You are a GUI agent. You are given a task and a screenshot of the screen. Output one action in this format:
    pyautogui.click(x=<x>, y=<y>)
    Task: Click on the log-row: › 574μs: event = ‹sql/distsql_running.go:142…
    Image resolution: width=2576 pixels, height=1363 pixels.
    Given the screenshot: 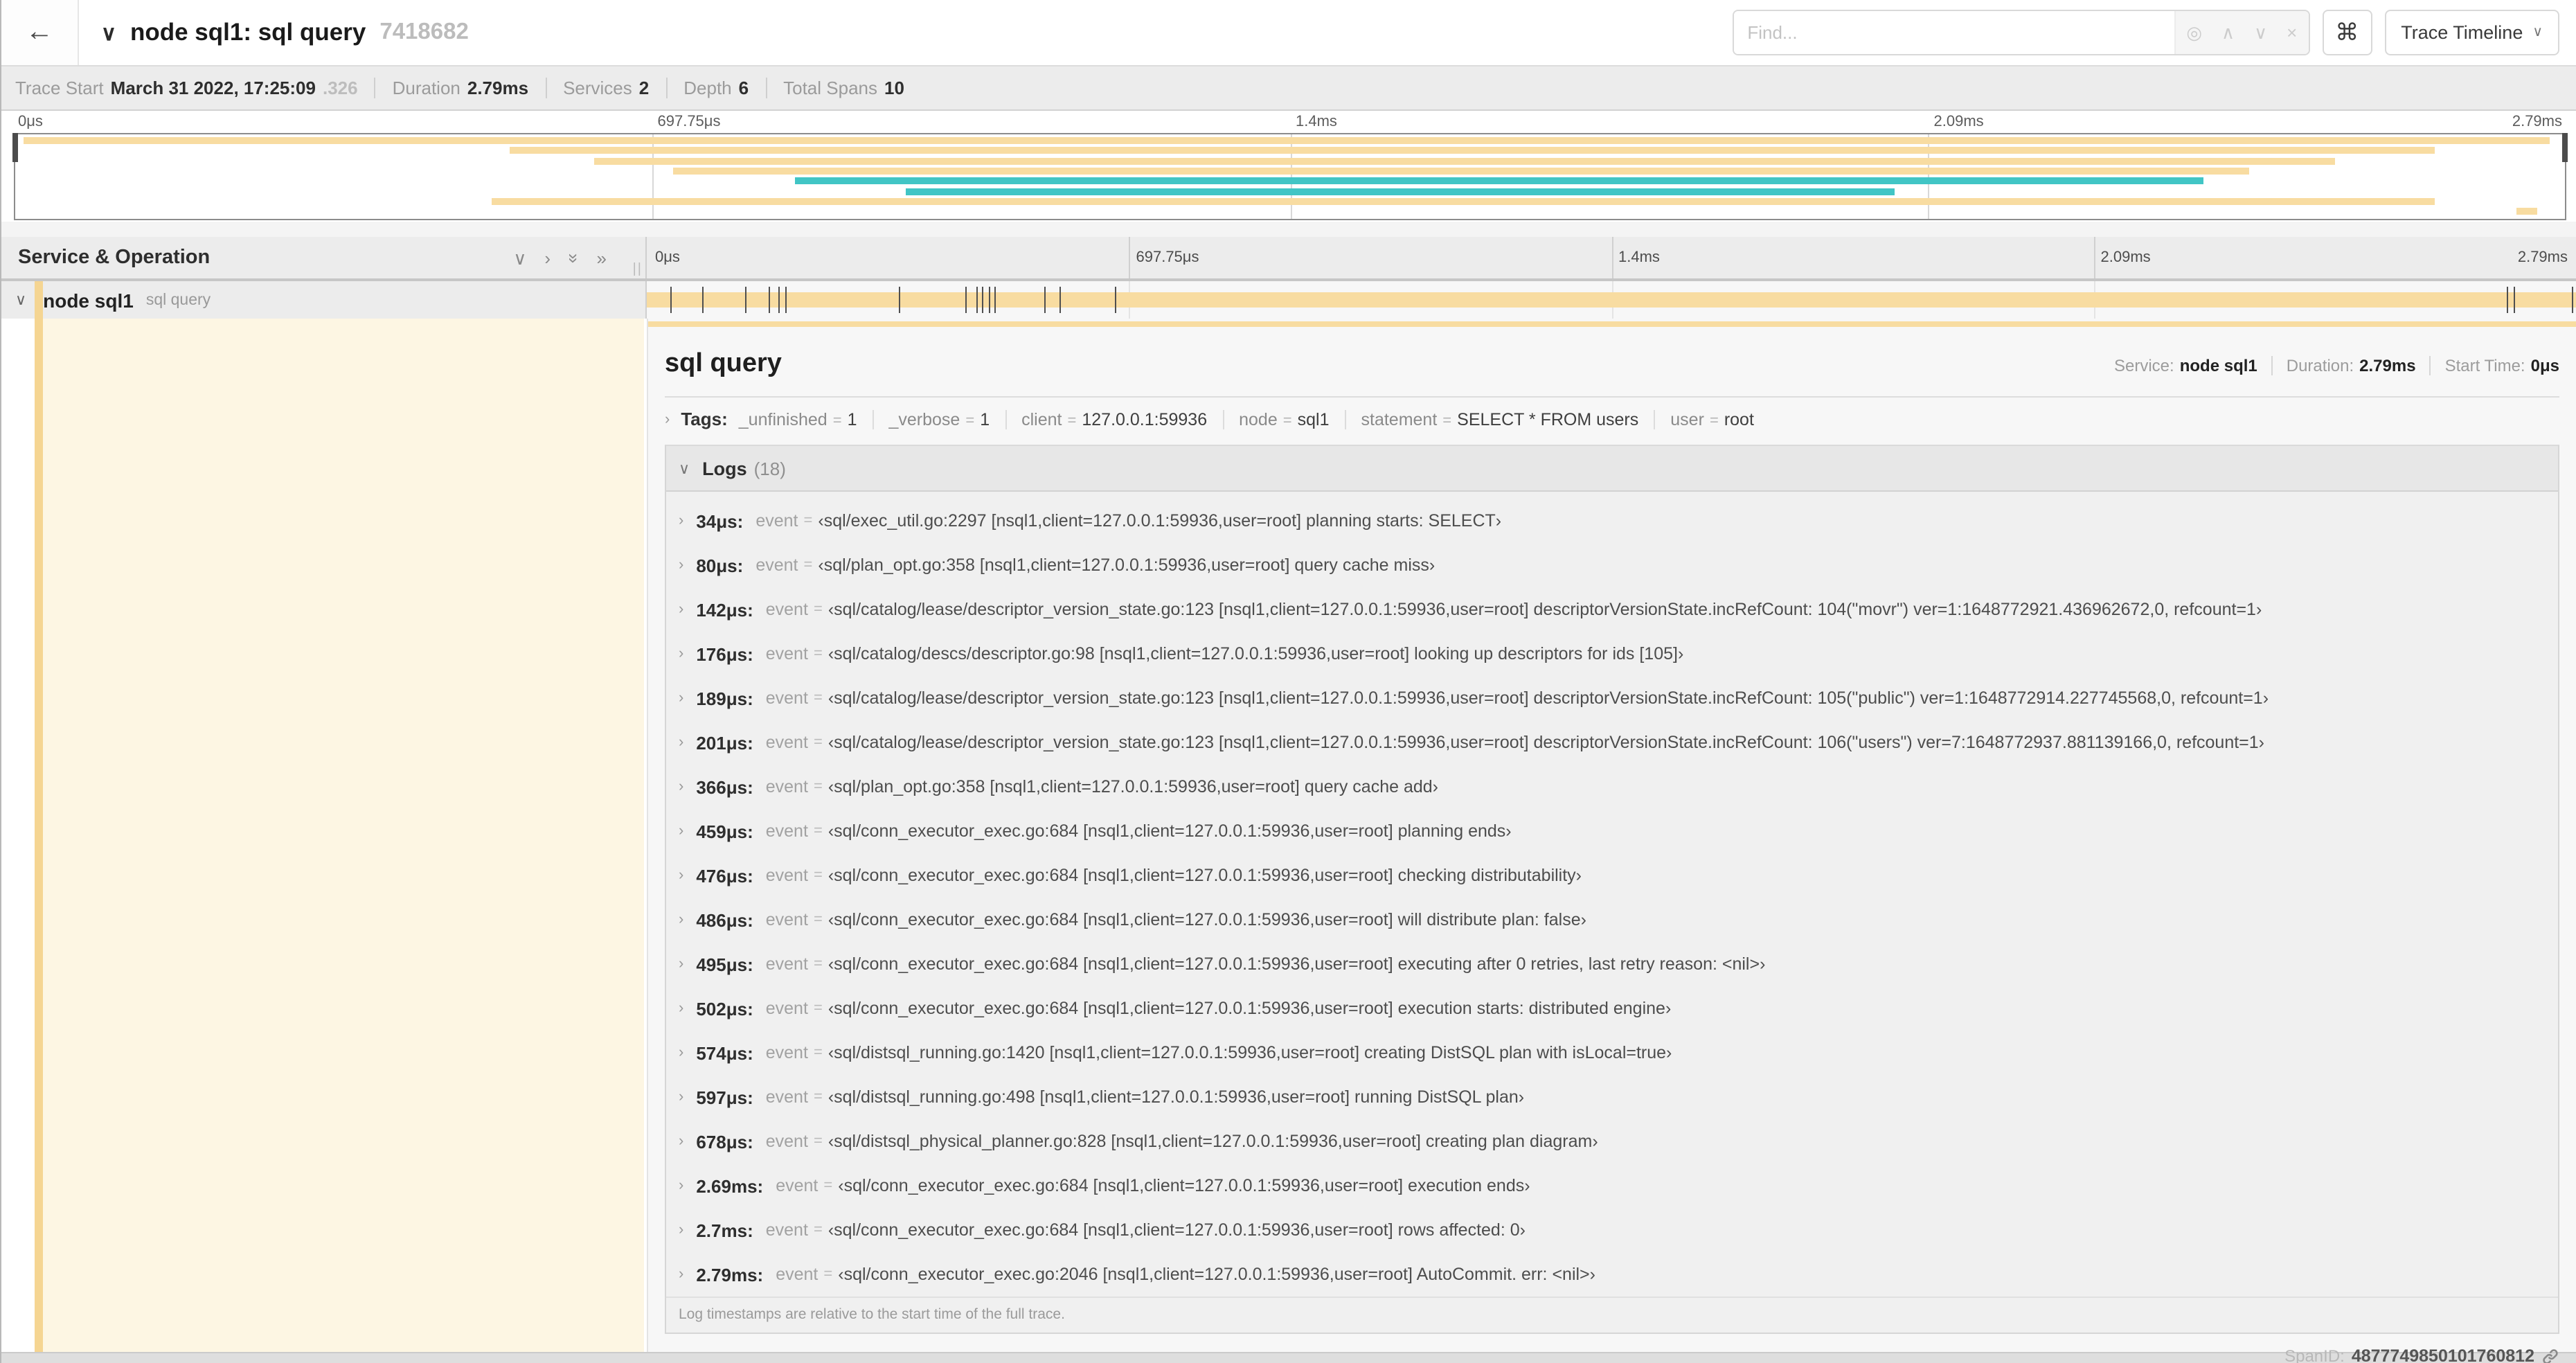 What is the action you would take?
    pyautogui.click(x=1612, y=1053)
    